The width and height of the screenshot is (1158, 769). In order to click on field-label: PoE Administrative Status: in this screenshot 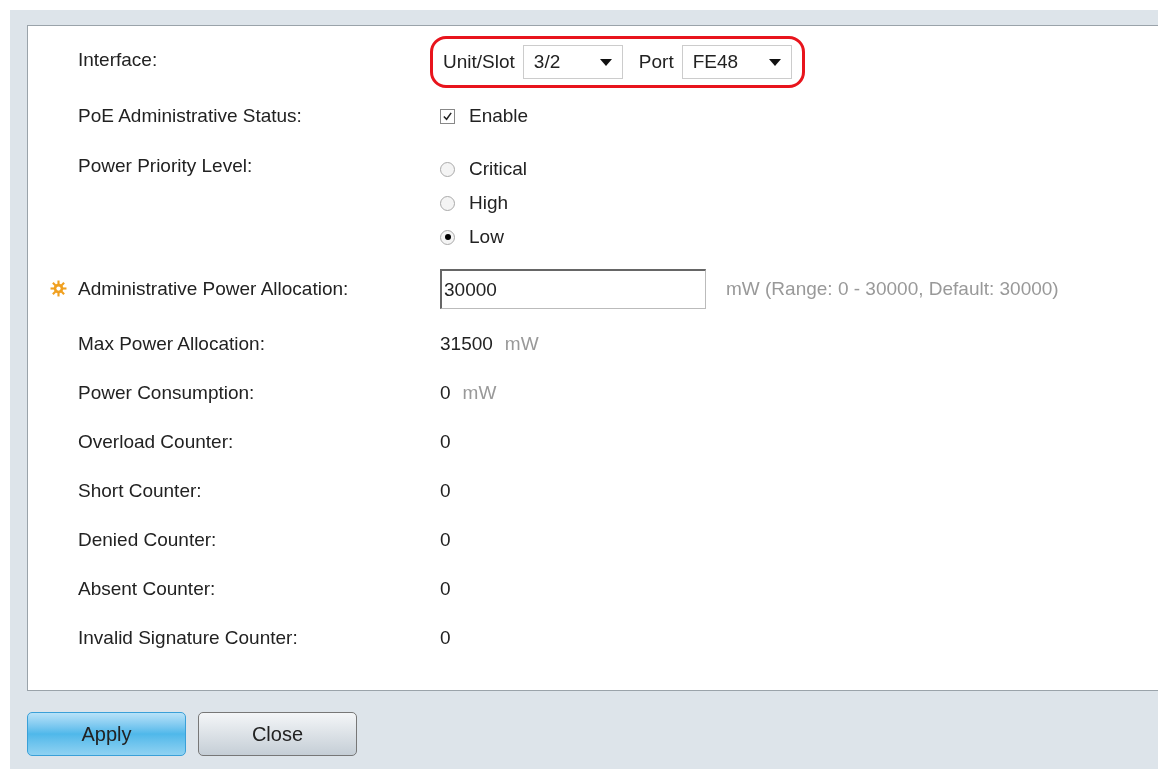, I will do `click(190, 115)`.